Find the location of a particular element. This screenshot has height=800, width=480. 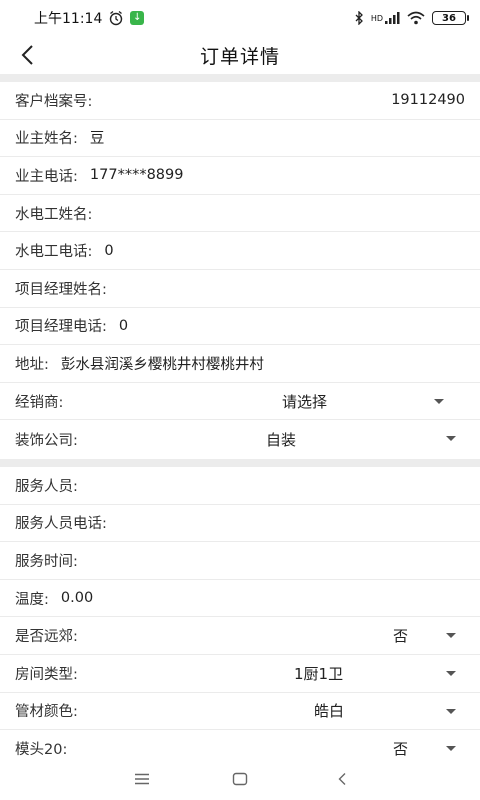

battery-level: 36 is located at coordinates (449, 18).